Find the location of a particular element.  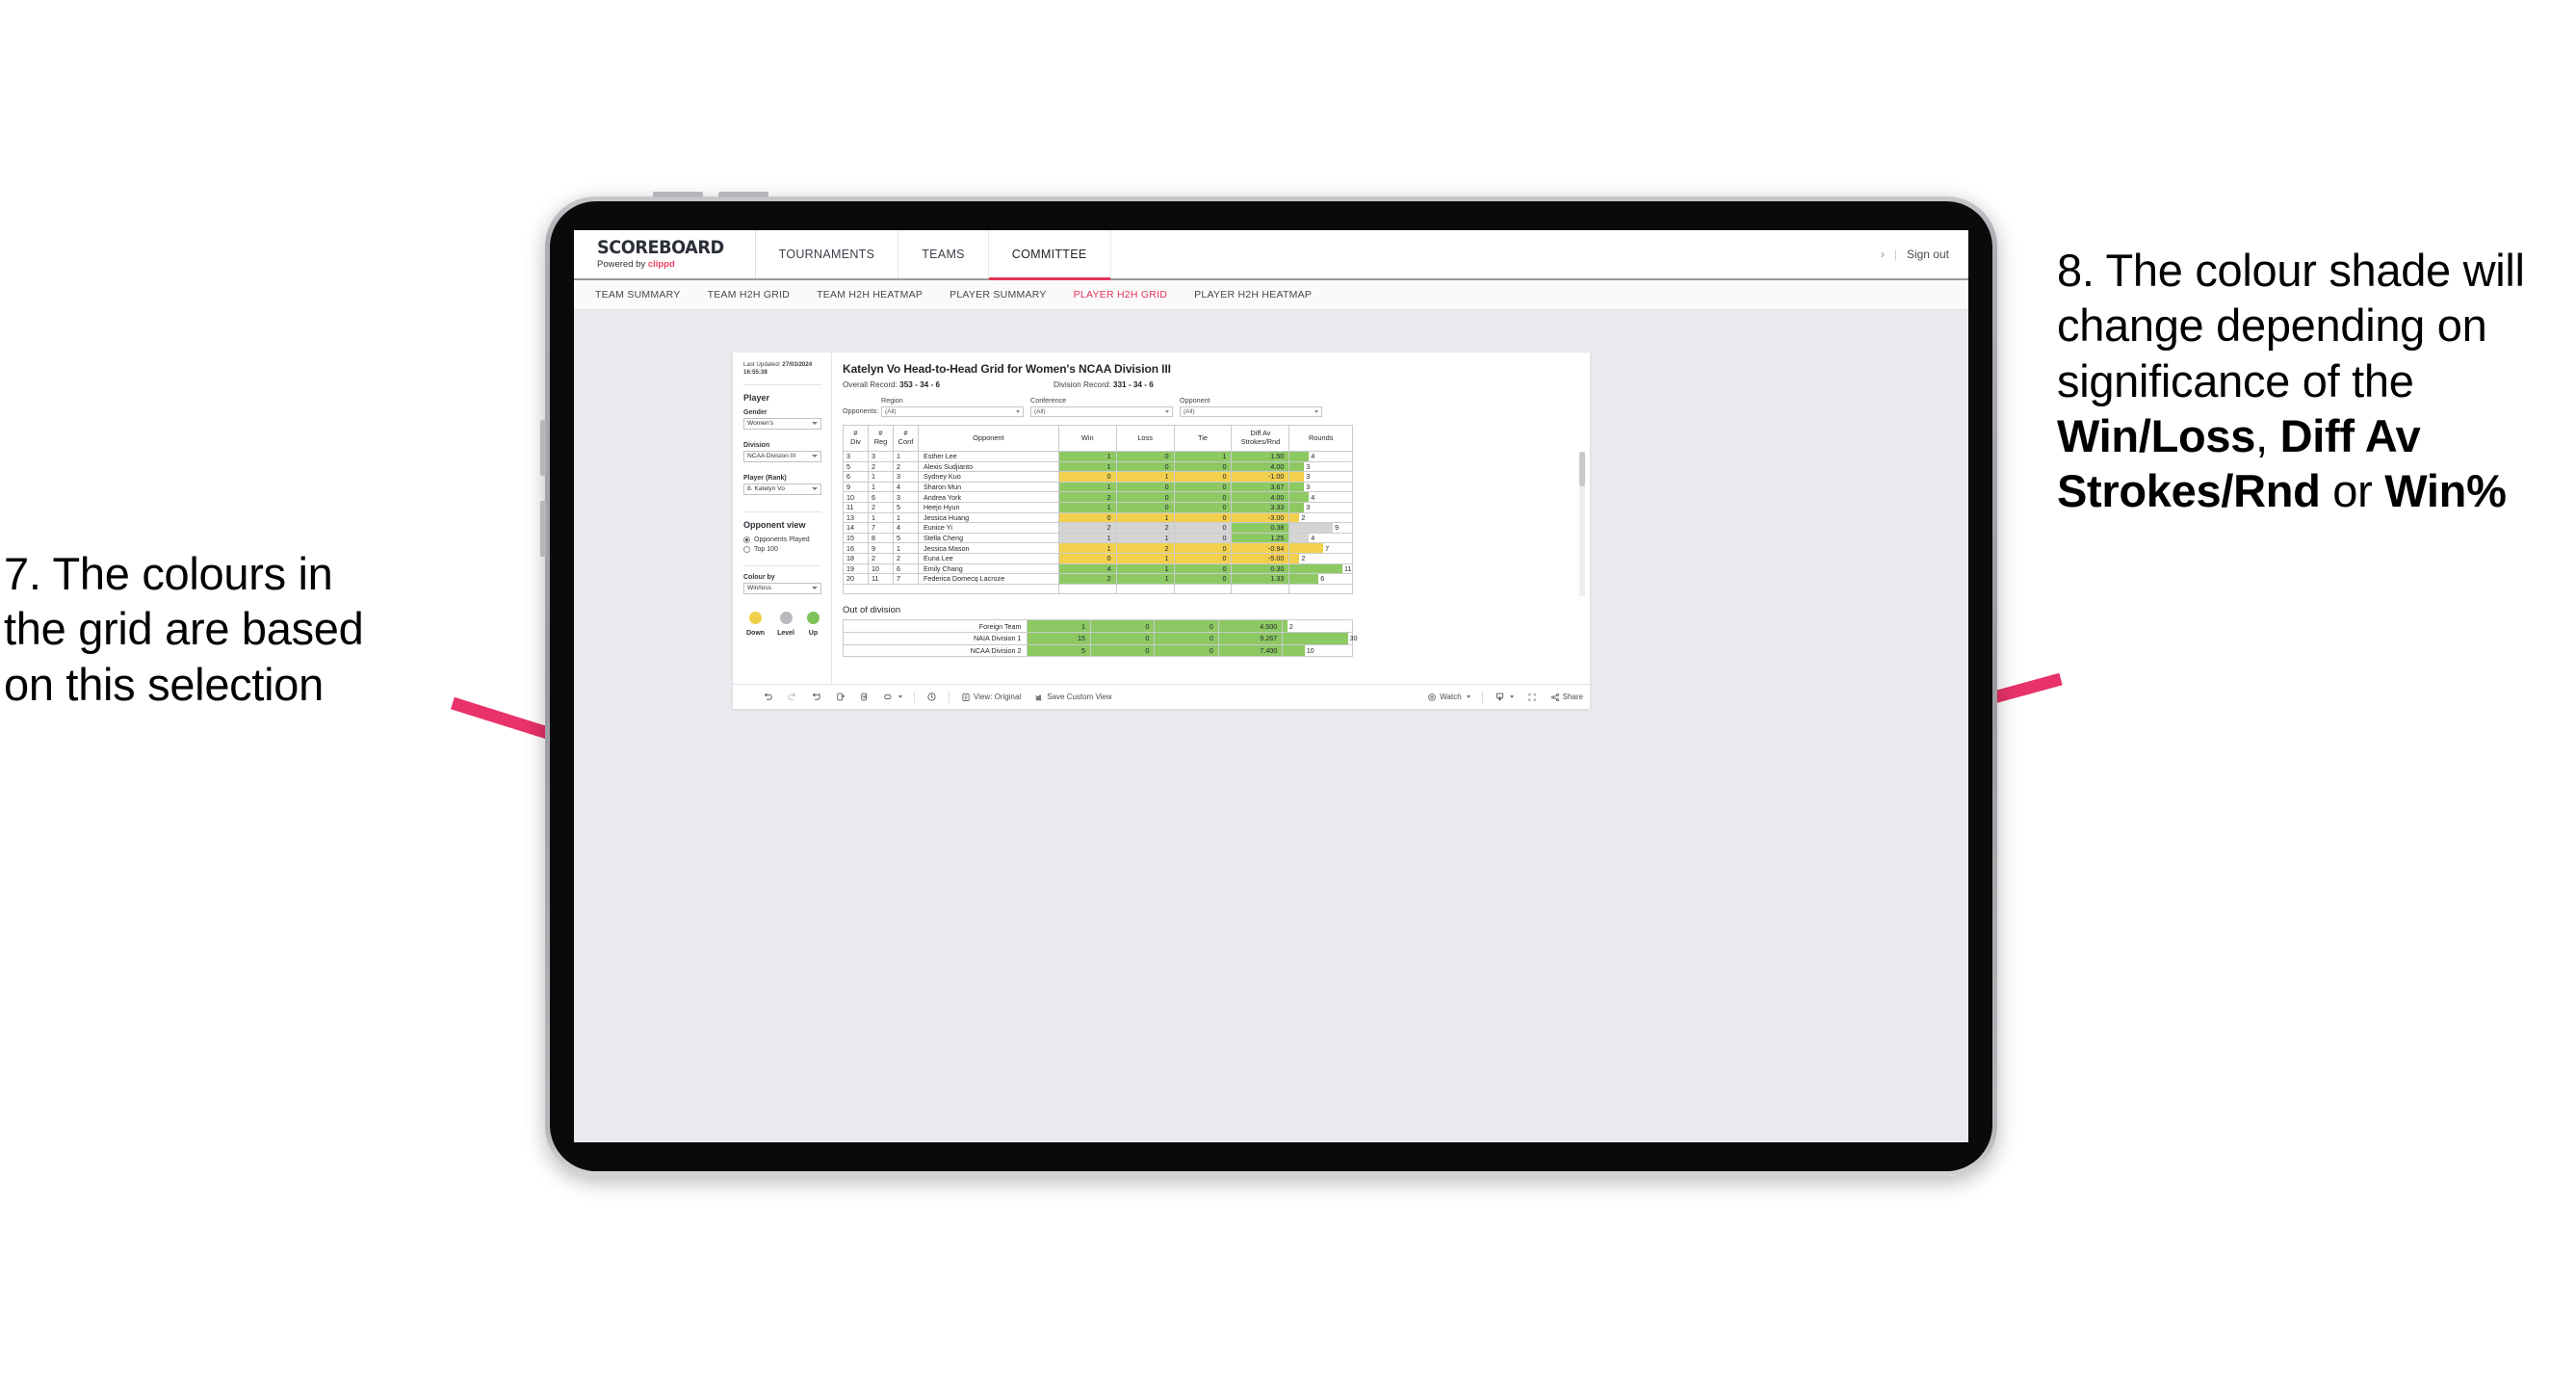

table-row: 15 8 5 Stella Cheng 1 1 0 1.25 4 is located at coordinates (1098, 538).